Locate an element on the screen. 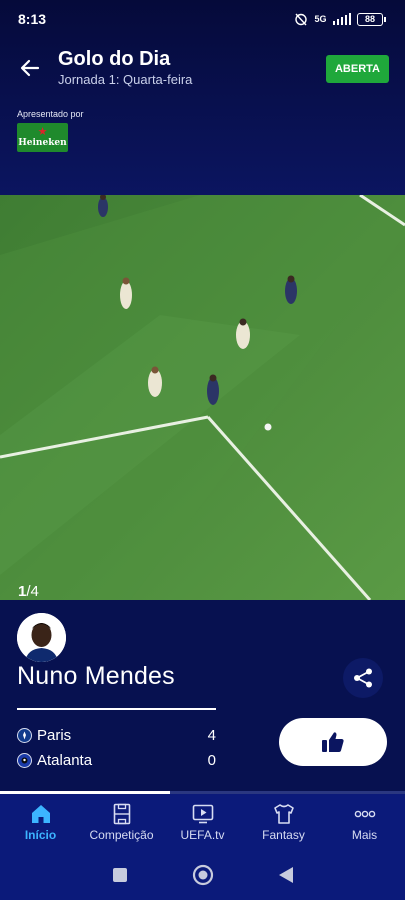  signal-icon is located at coordinates (341, 19).